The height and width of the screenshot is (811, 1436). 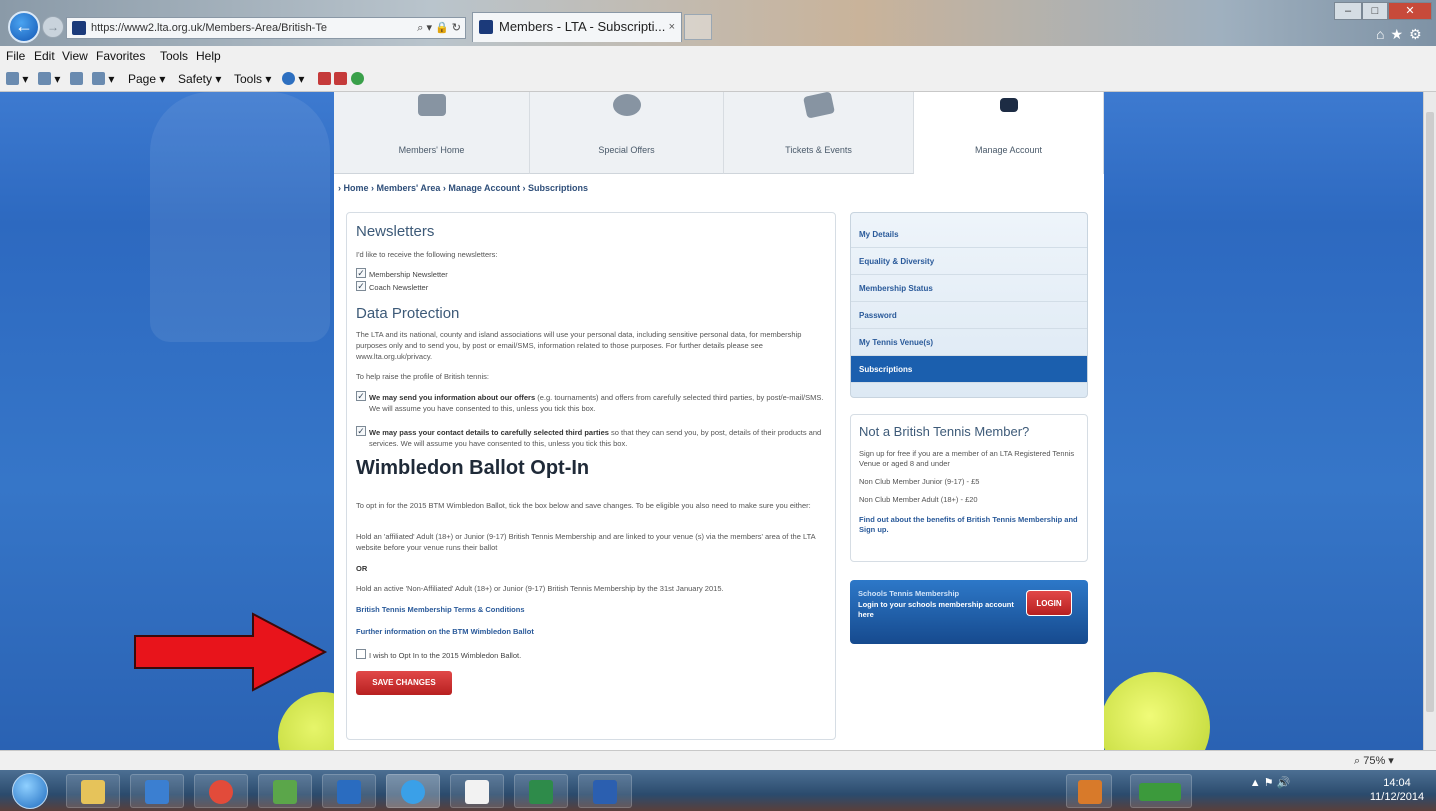 I want to click on command-bar: ▾ ▾ ▾ Page ▾ Safety ▾ Tools ▾ ▾, so click(x=718, y=79).